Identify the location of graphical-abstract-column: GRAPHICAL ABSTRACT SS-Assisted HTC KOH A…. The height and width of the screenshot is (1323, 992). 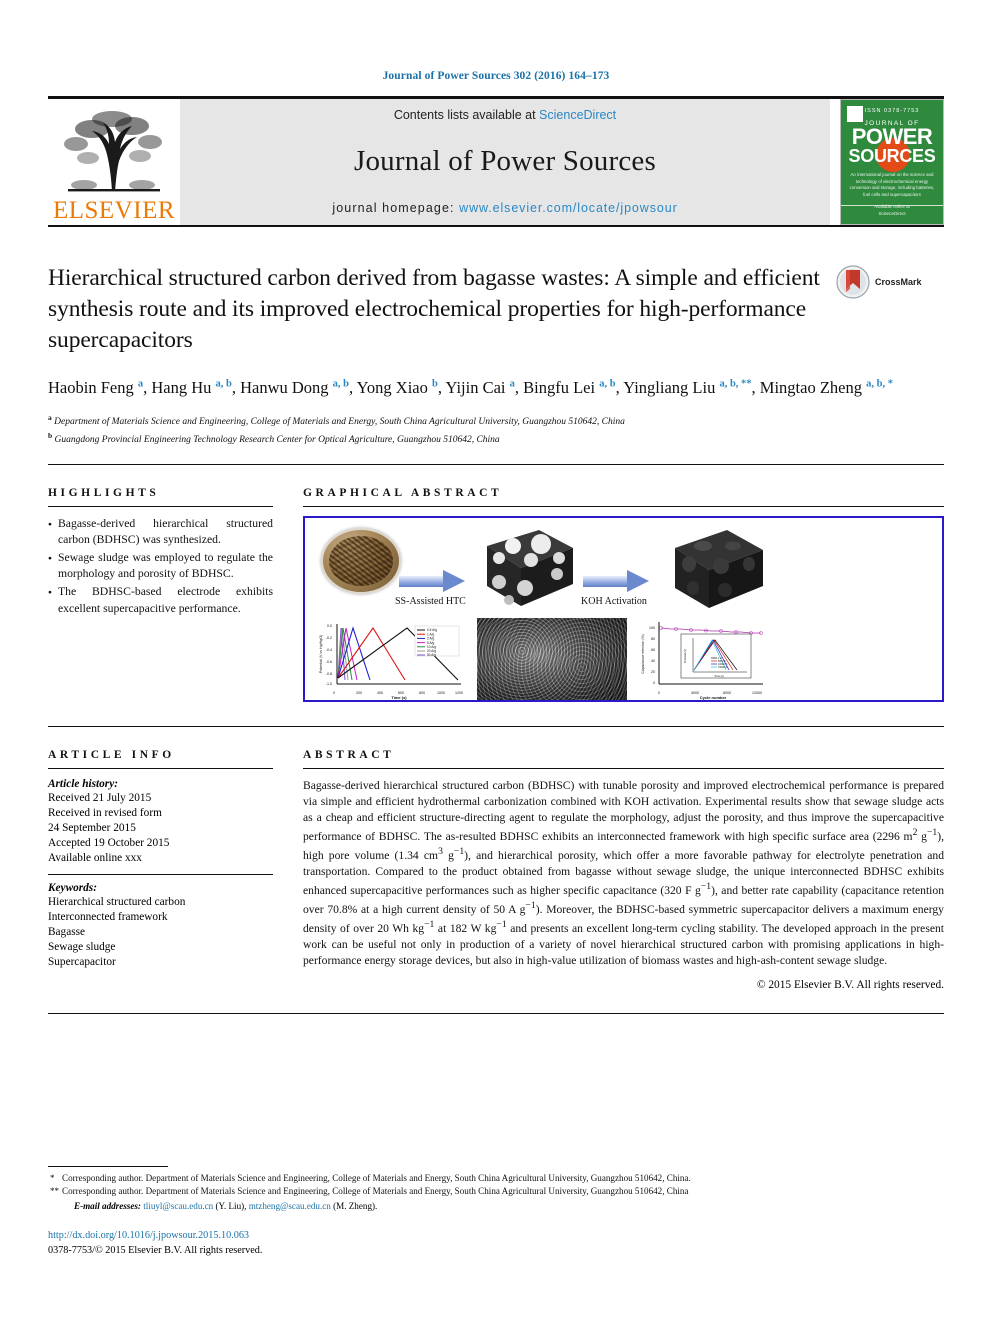
(623, 594).